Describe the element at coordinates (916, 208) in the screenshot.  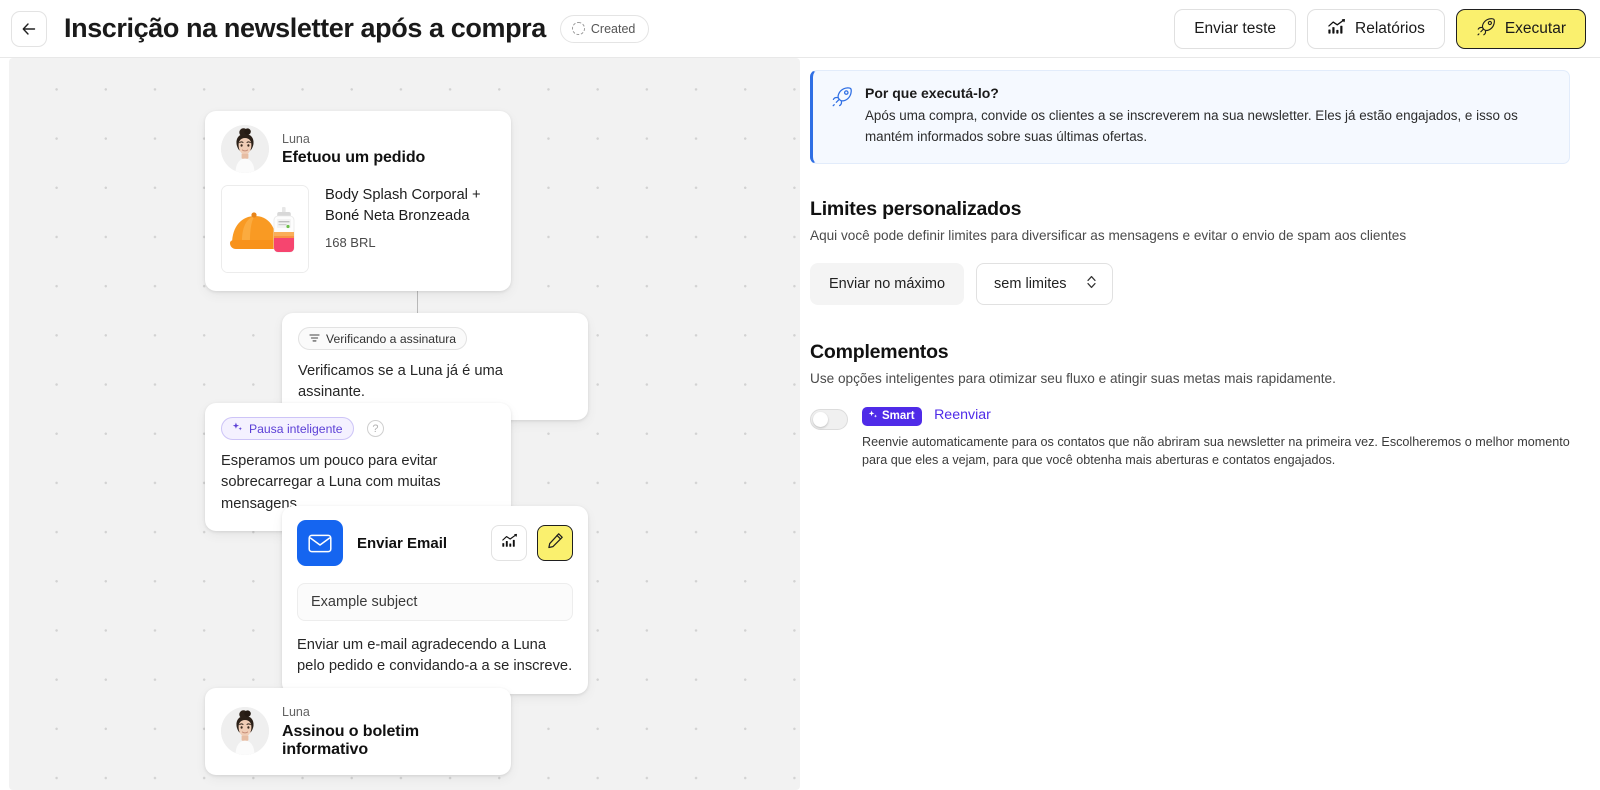
I see `limits-title: Limites personalizados` at that location.